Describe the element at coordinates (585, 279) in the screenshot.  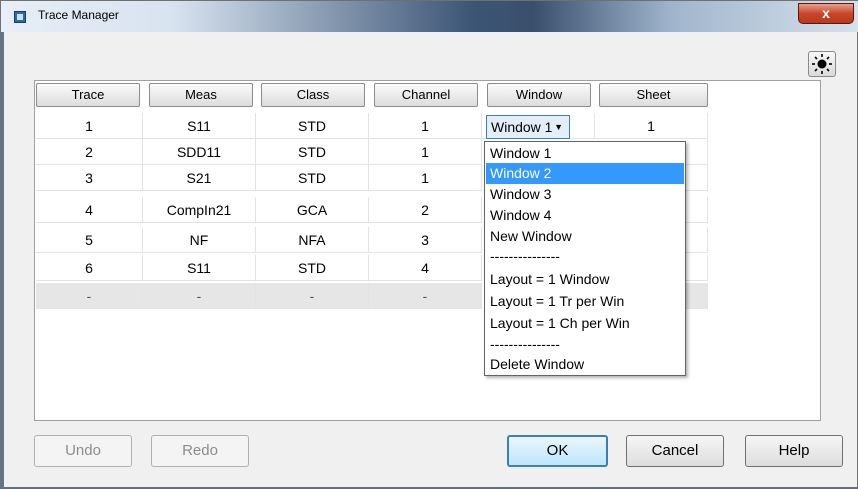
I see `dropdown-item-layout-1-window: Layout = 1 Window` at that location.